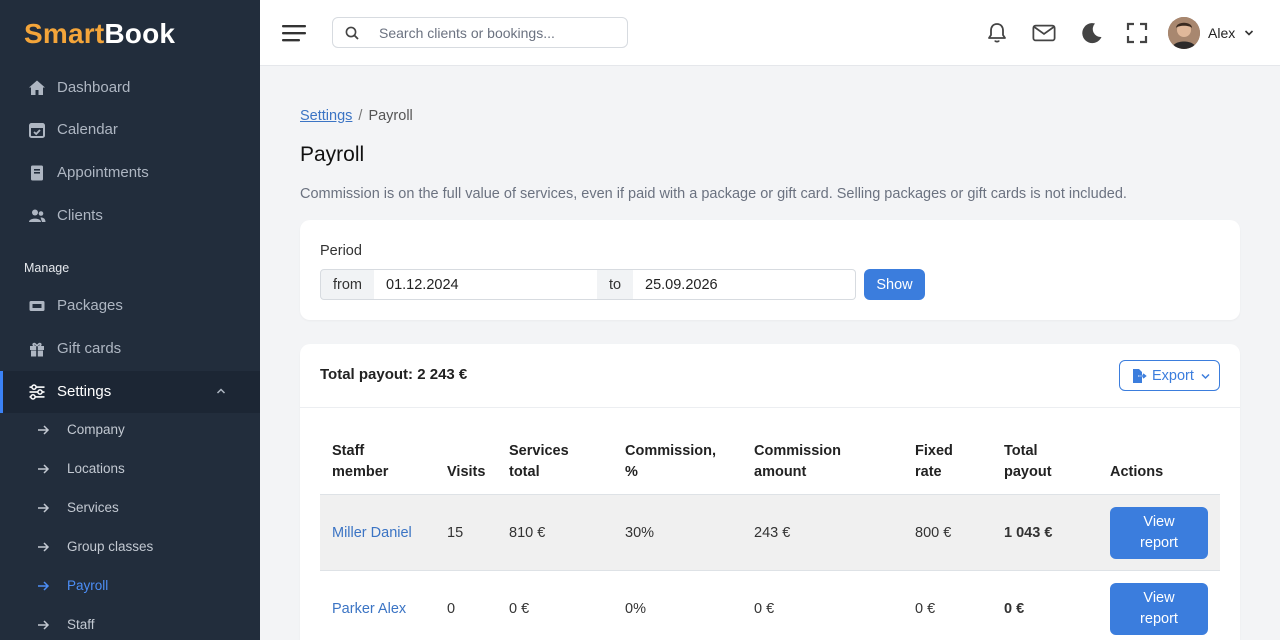  What do you see at coordinates (764, 609) in the screenshot?
I see `commission-amount-value: 0 €` at bounding box center [764, 609].